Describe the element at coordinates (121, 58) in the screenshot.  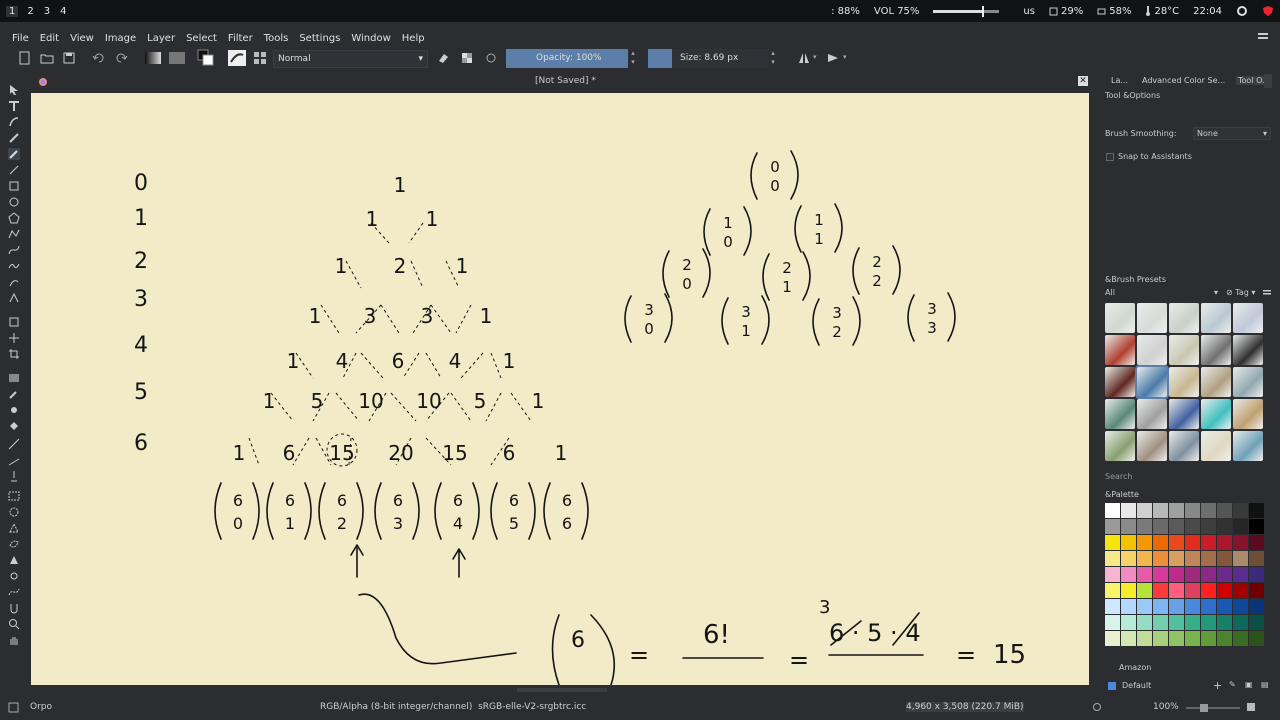
I see `redo-icon` at that location.